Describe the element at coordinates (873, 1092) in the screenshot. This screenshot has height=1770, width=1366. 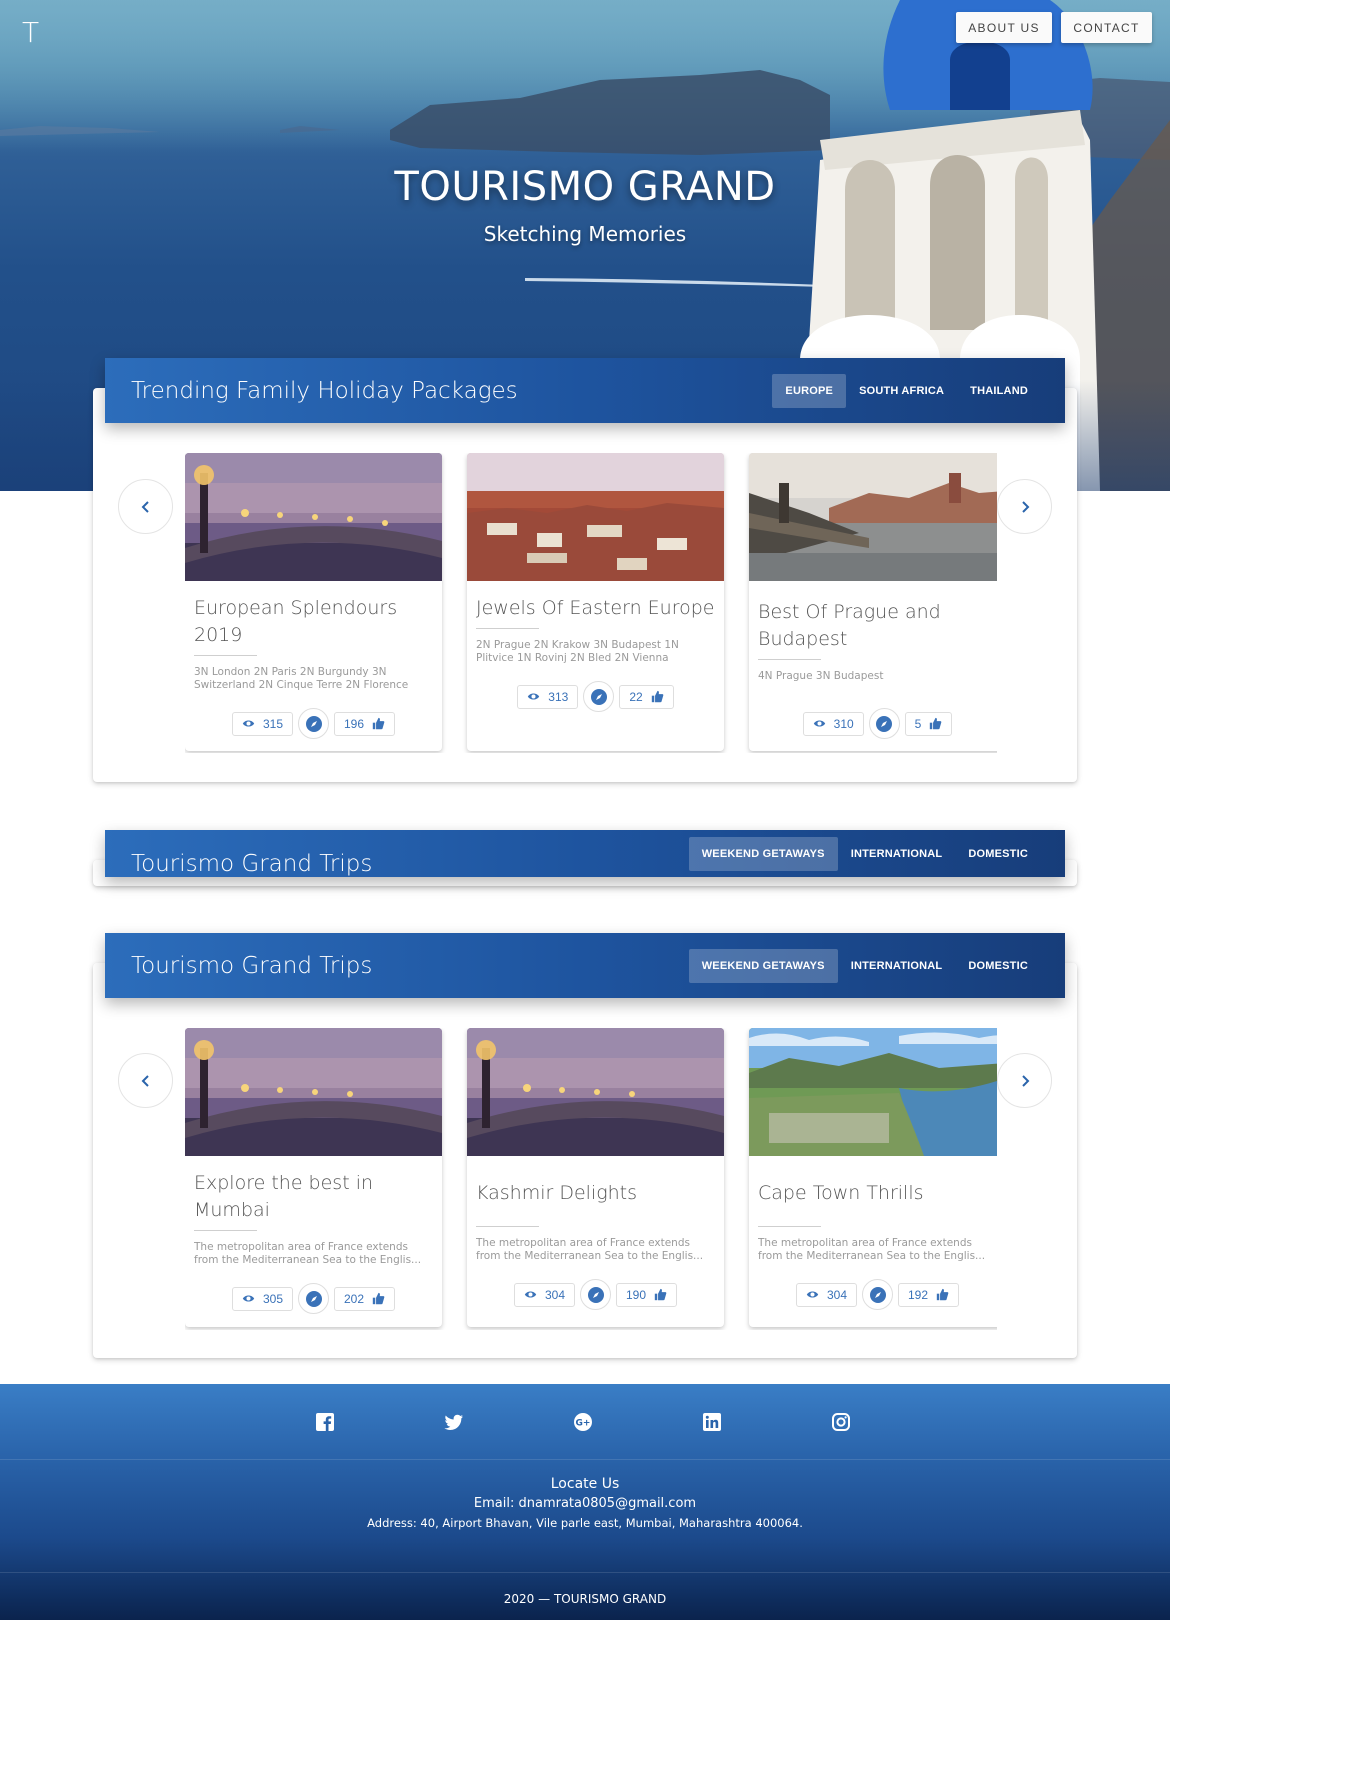
I see `card-photo-coast` at that location.